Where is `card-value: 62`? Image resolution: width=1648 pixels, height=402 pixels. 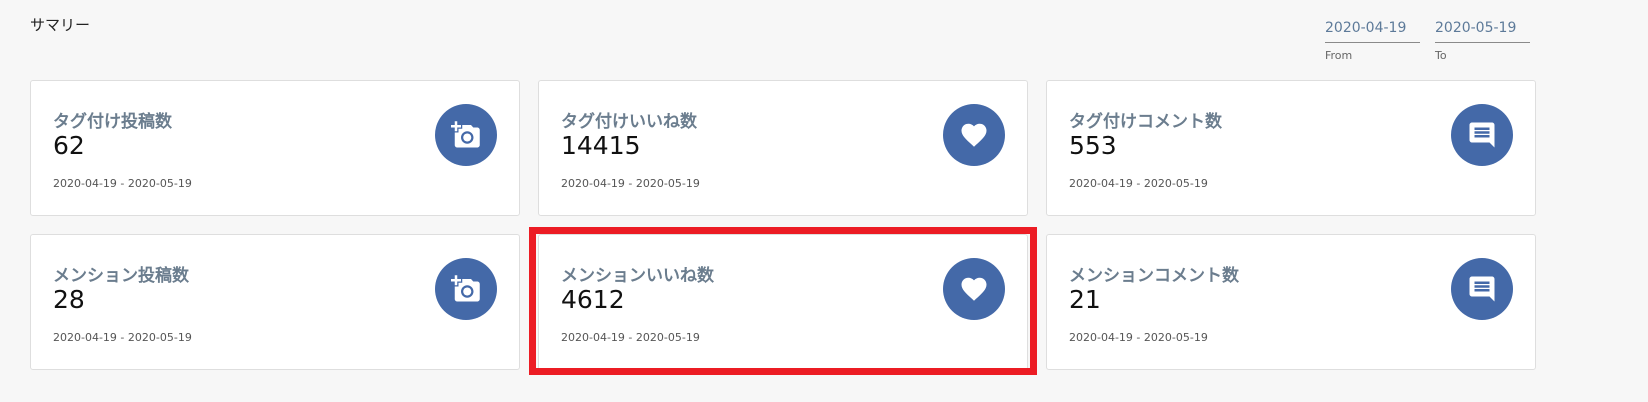
card-value: 62 is located at coordinates (69, 145).